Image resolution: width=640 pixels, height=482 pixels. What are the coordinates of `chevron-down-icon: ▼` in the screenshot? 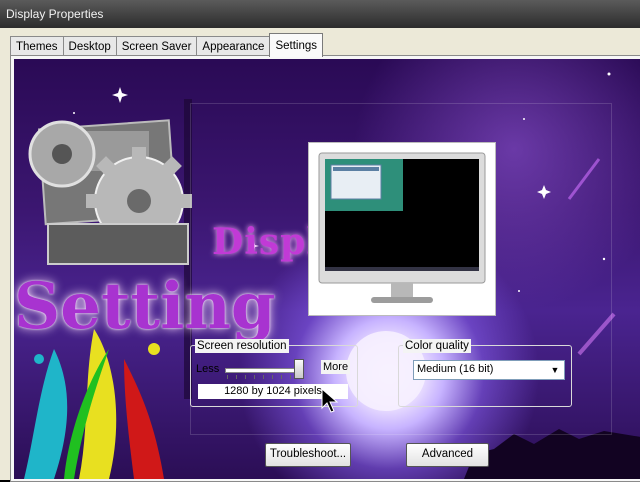 It's located at (555, 370).